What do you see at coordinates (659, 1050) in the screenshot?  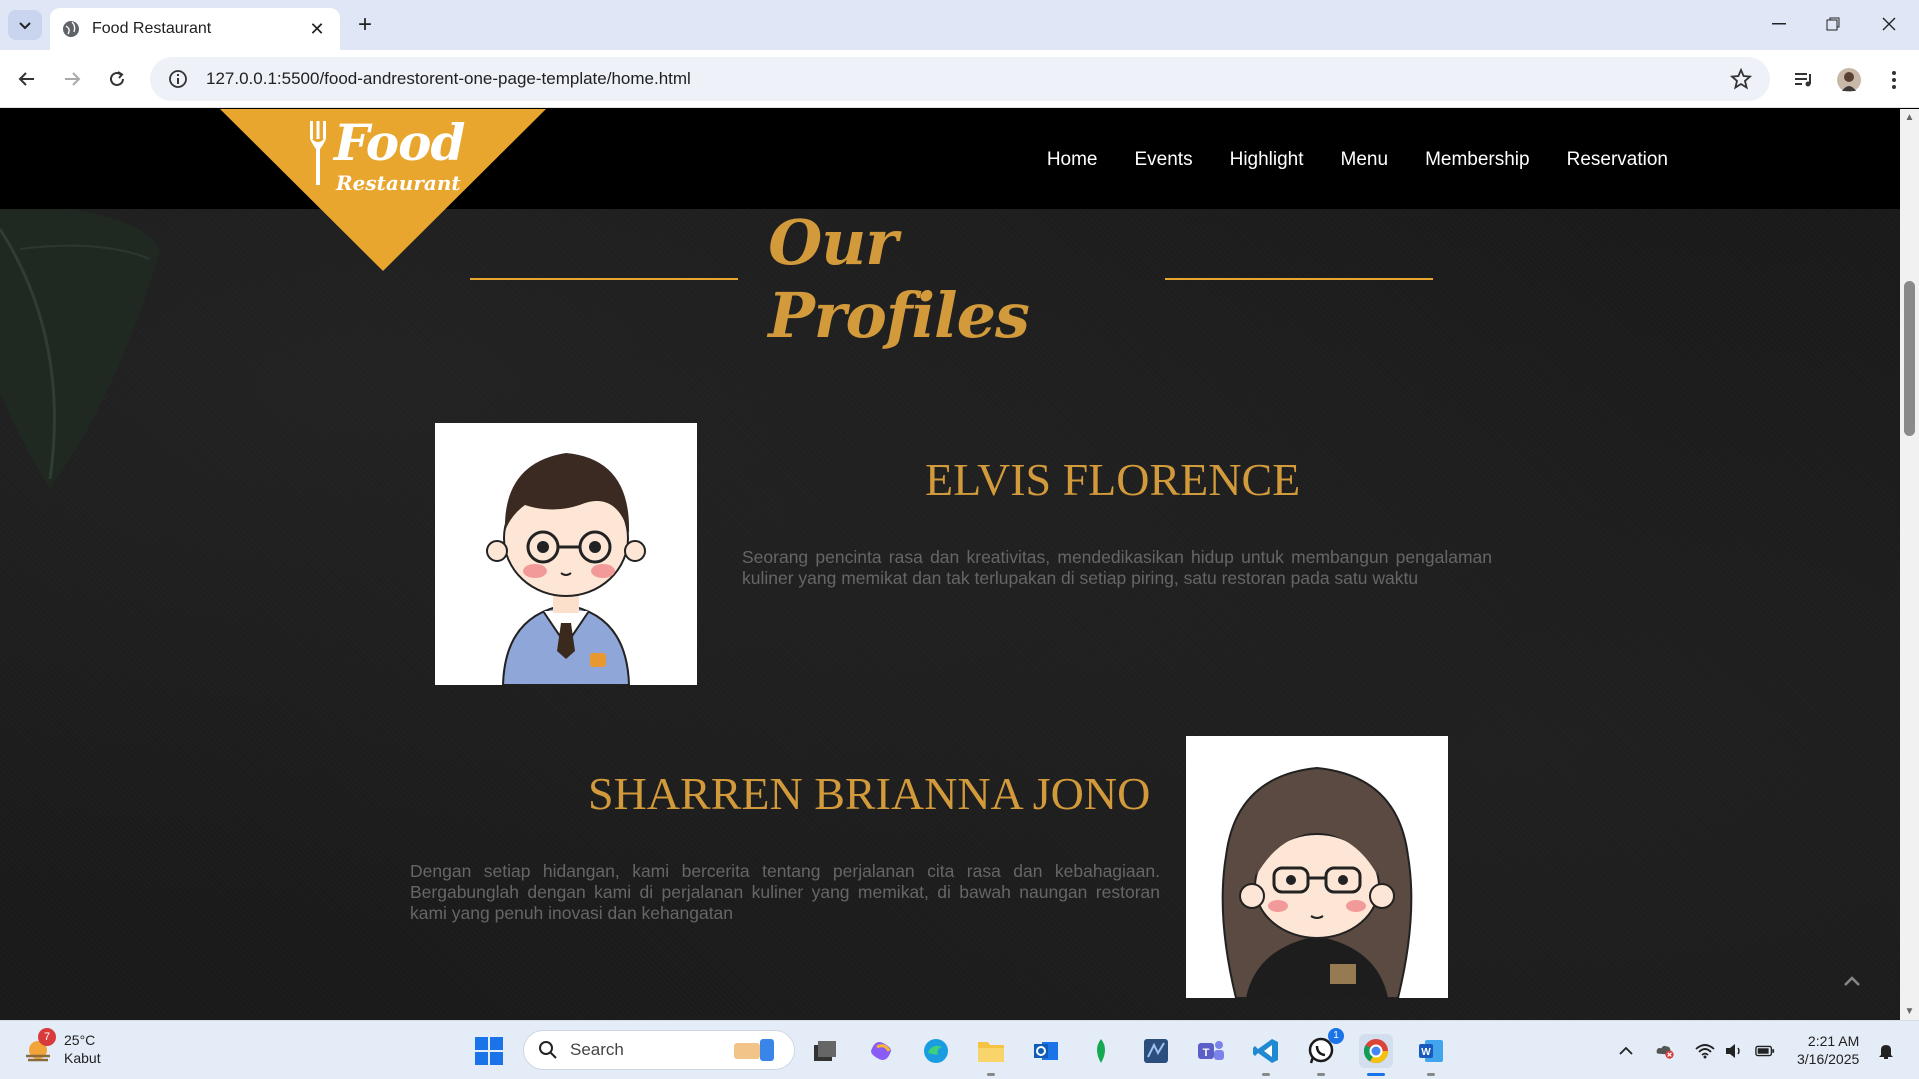 I see `taskbar-search: Search` at bounding box center [659, 1050].